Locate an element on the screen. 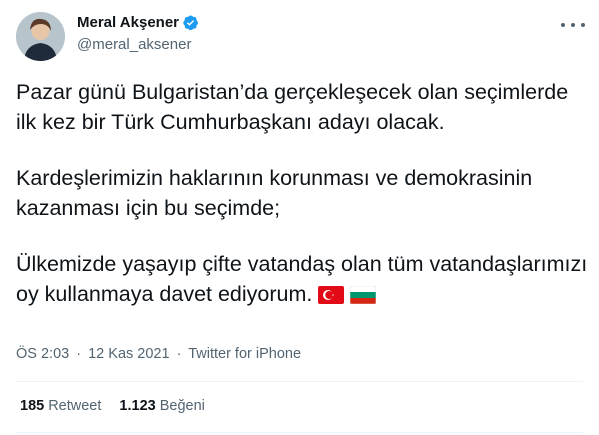 This screenshot has width=599, height=435. retweets-stat: 185 Retweet is located at coordinates (60, 406).